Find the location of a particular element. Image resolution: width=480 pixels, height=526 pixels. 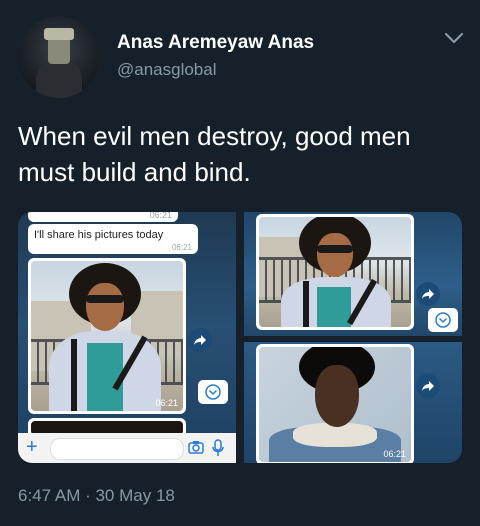

camera-icon is located at coordinates (196, 447).